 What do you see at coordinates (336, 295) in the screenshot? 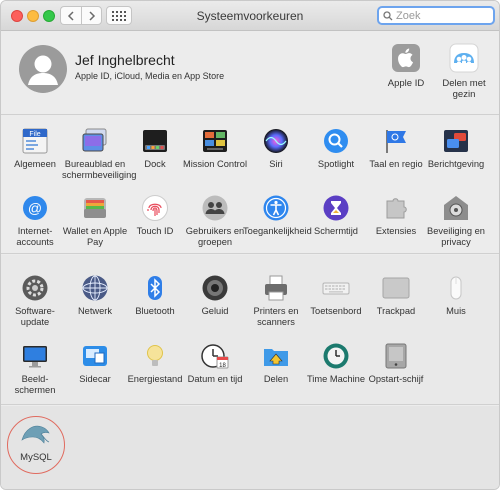
I see `pref-keyboard: Toetsenbord` at bounding box center [336, 295].